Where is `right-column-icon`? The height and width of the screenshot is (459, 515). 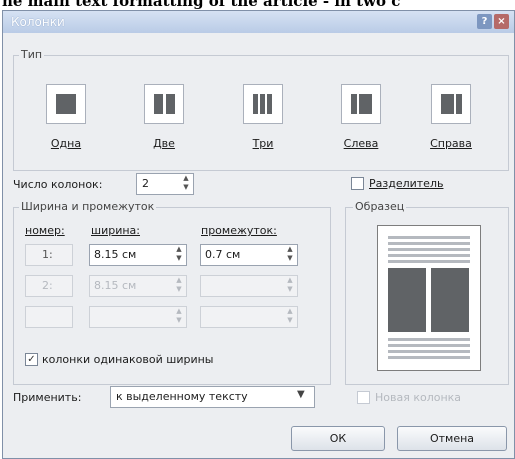 right-column-icon is located at coordinates (451, 104).